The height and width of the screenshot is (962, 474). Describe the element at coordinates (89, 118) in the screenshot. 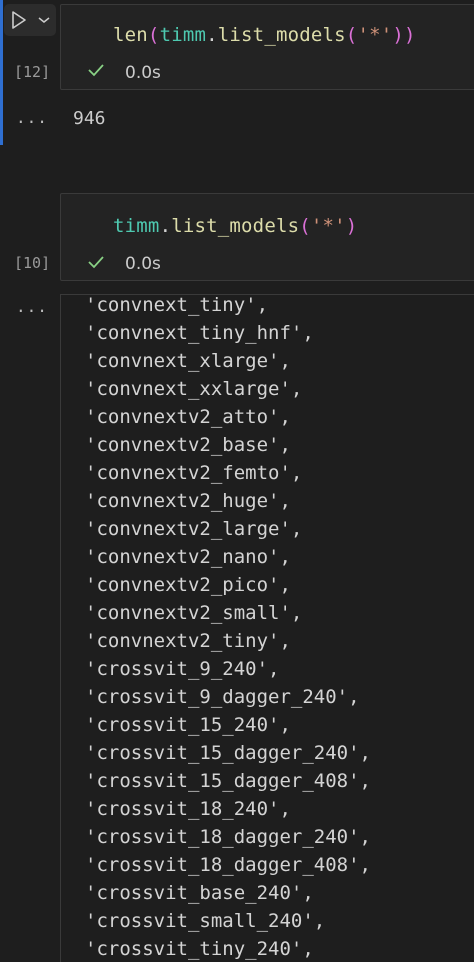

I see `cell-output-text: 946` at that location.